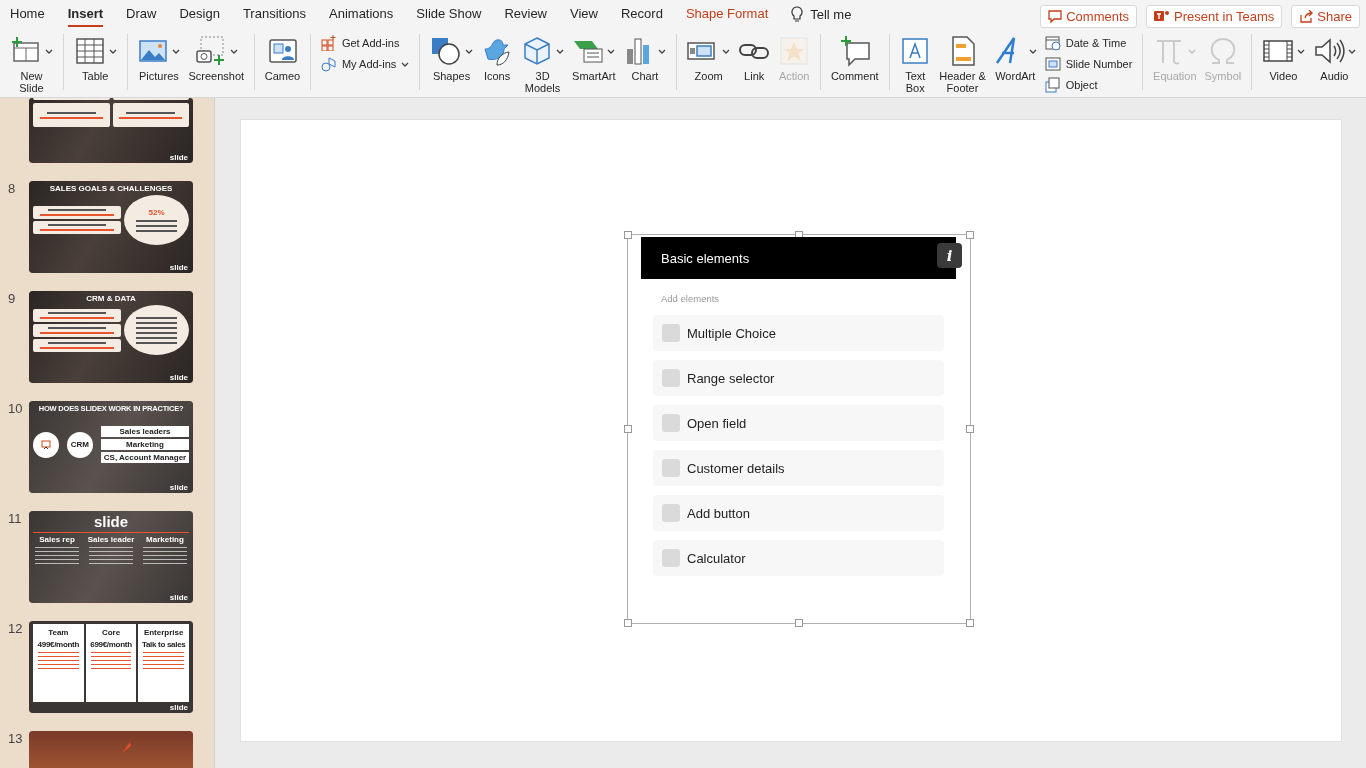 The image size is (1366, 768). I want to click on slide-number: 11, so click(15, 518).